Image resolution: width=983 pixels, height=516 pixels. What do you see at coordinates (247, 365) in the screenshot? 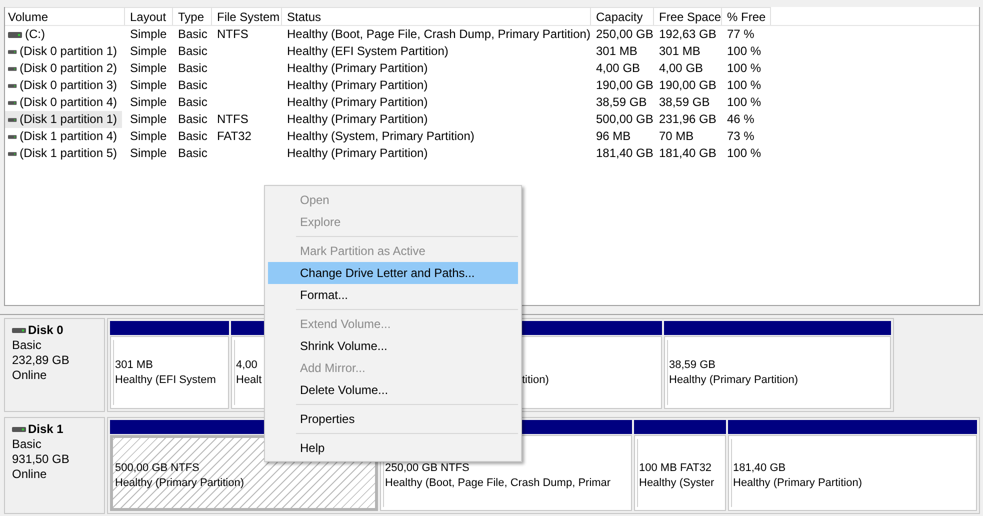
I see `partition-size: 4,00` at bounding box center [247, 365].